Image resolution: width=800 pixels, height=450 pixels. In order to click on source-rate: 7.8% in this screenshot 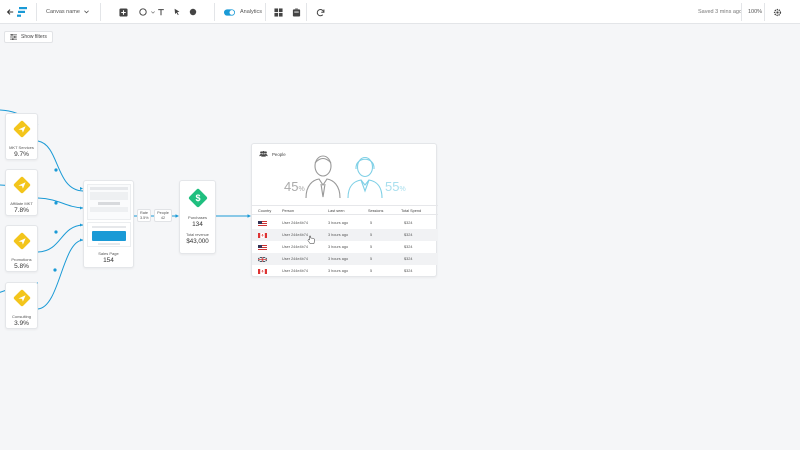, I will do `click(21, 210)`.